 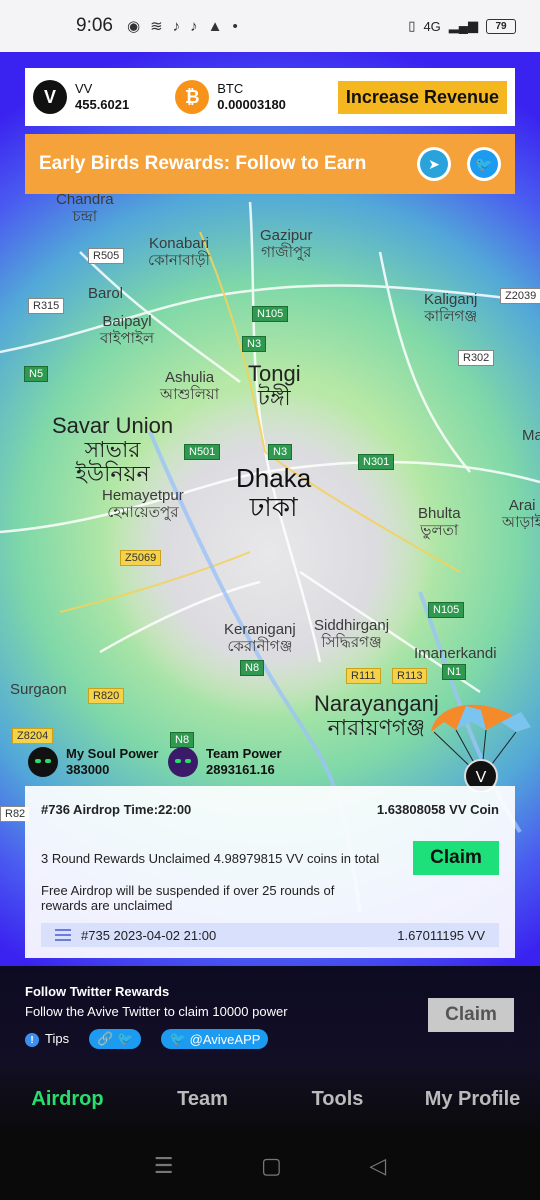 I want to click on battery-icon: 79, so click(x=501, y=26).